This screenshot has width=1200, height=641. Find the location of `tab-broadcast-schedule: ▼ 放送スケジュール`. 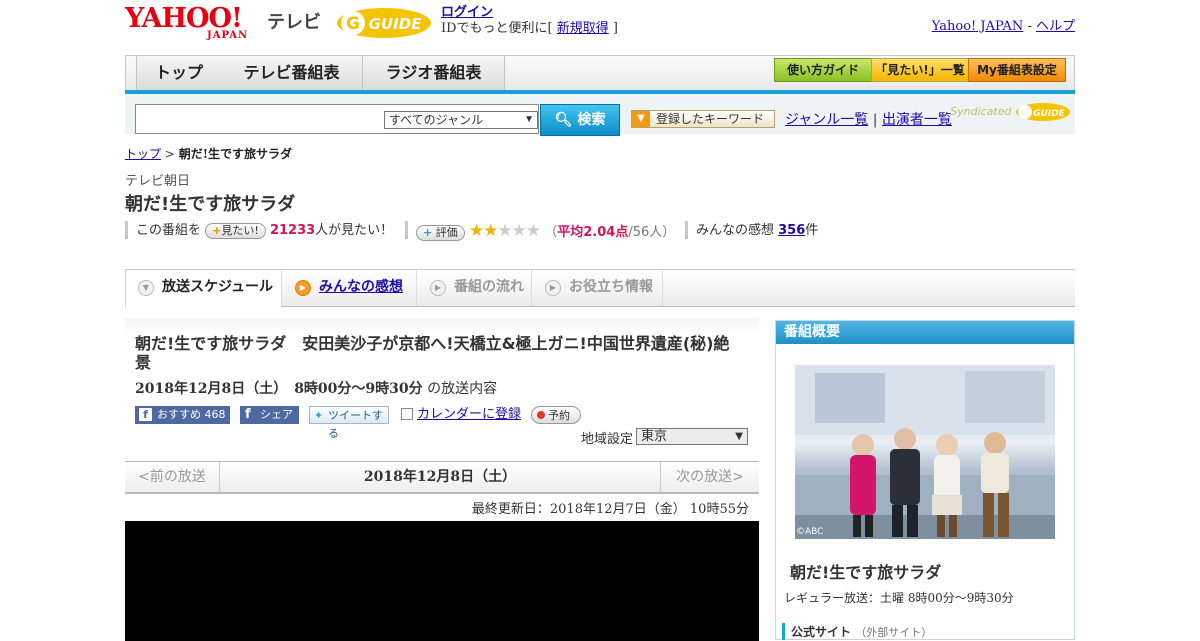

tab-broadcast-schedule: ▼ 放送スケジュール is located at coordinates (203, 289).